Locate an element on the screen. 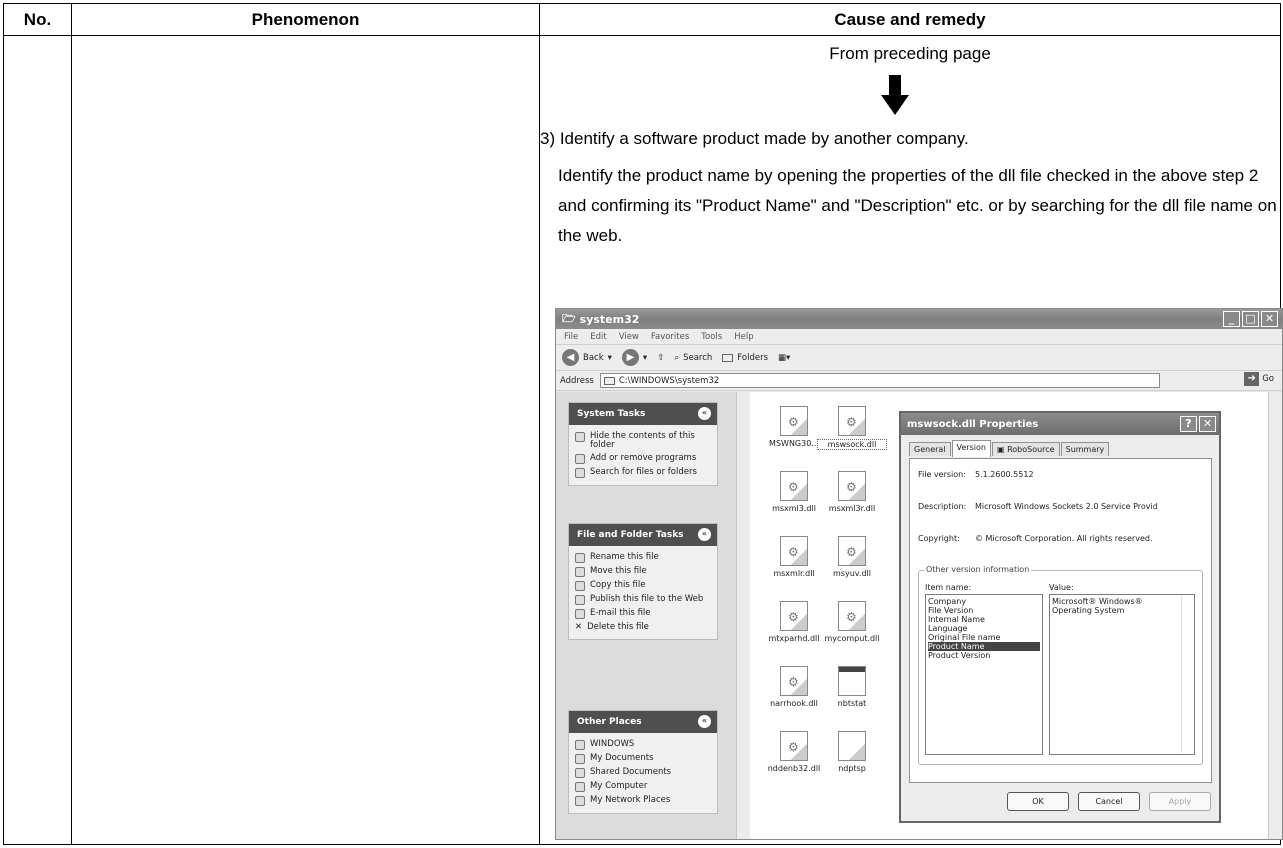  task-search: Search for files or folders is located at coordinates (643, 473).